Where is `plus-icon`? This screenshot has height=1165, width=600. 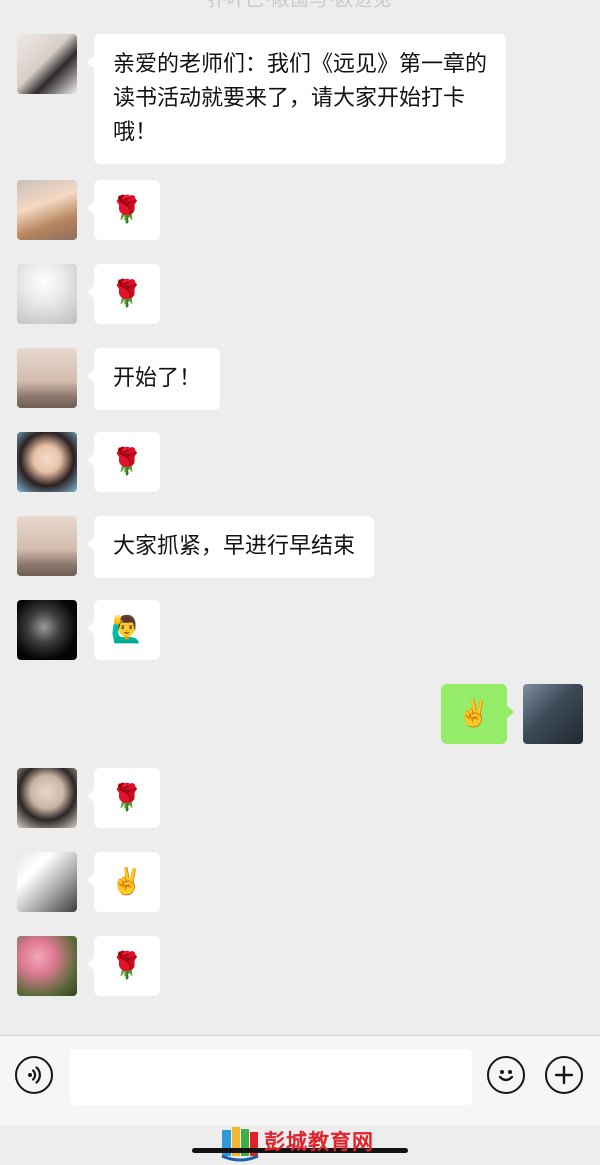 plus-icon is located at coordinates (564, 1075).